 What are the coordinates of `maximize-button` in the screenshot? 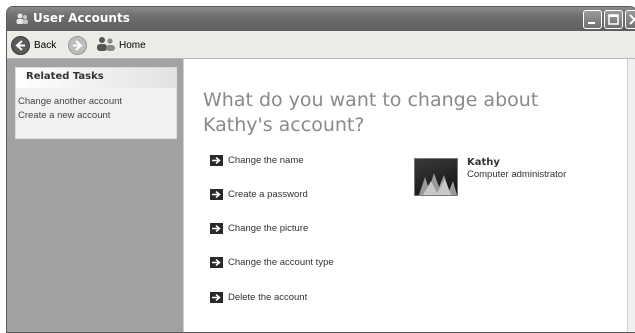 It's located at (613, 19).